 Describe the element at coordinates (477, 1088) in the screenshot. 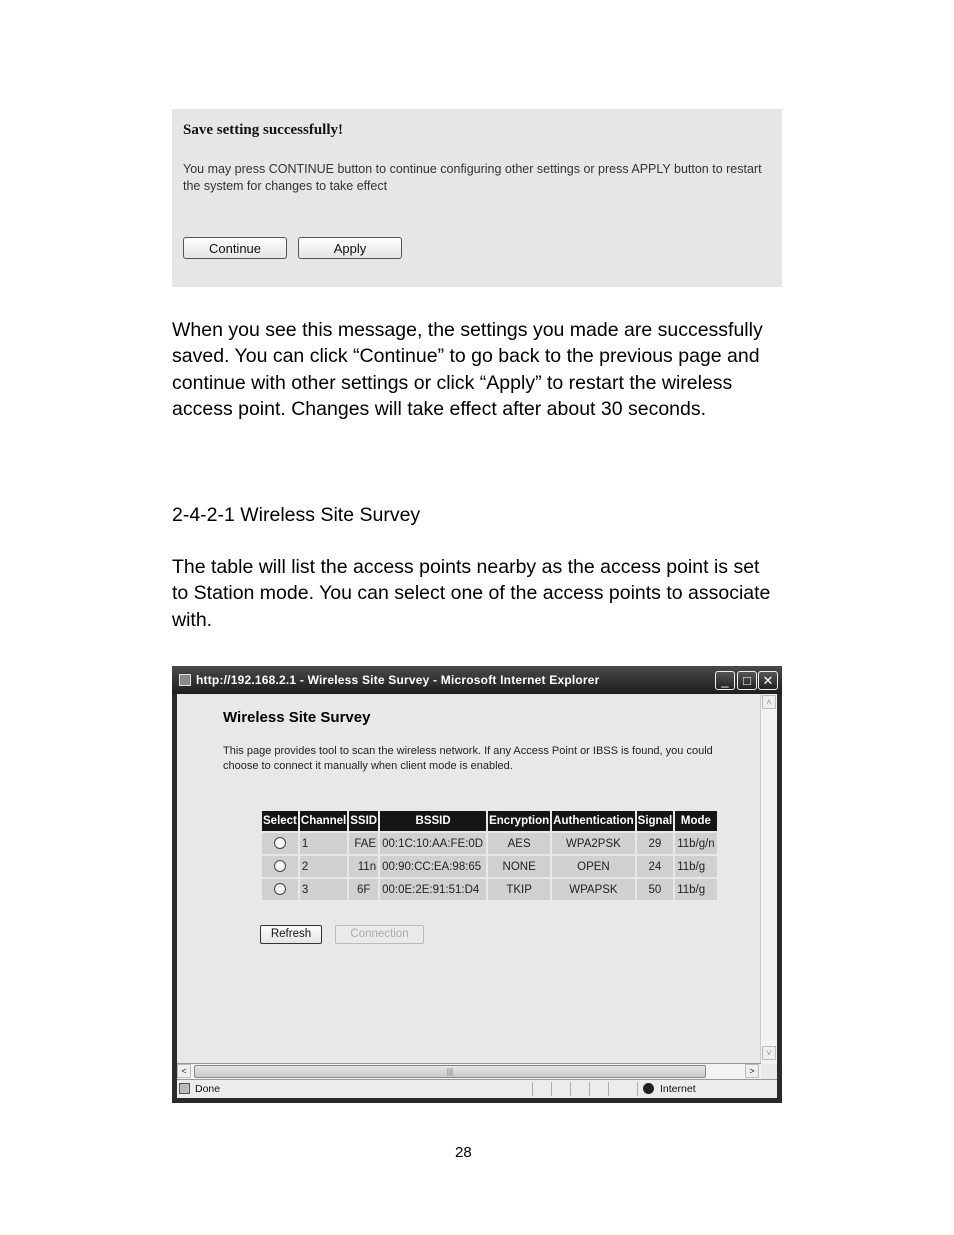

I see `status-bar: Done Internet` at that location.